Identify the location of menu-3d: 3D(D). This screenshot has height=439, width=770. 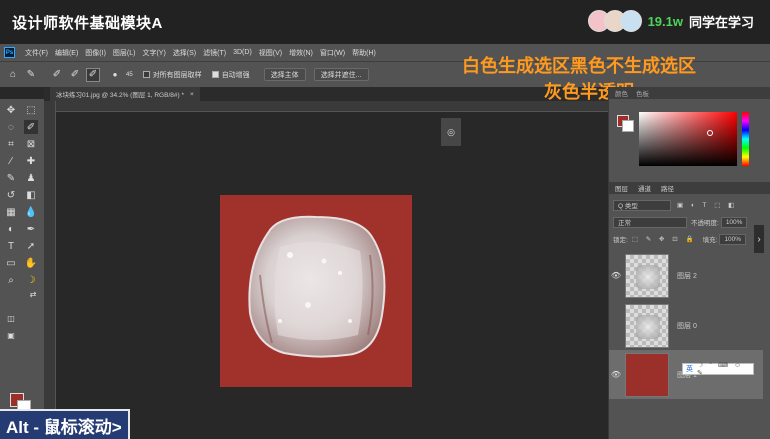
(242, 52).